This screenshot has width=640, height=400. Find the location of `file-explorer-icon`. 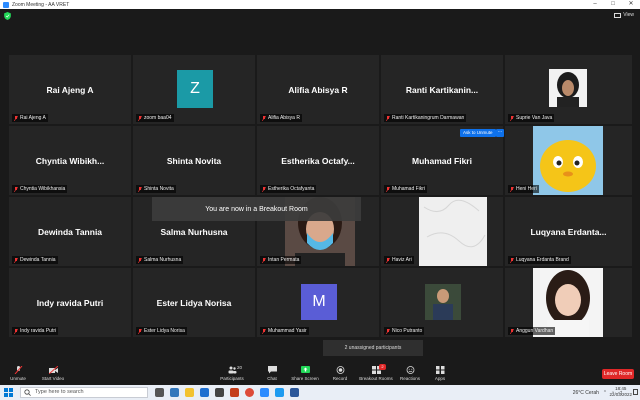

file-explorer-icon is located at coordinates (189, 392).